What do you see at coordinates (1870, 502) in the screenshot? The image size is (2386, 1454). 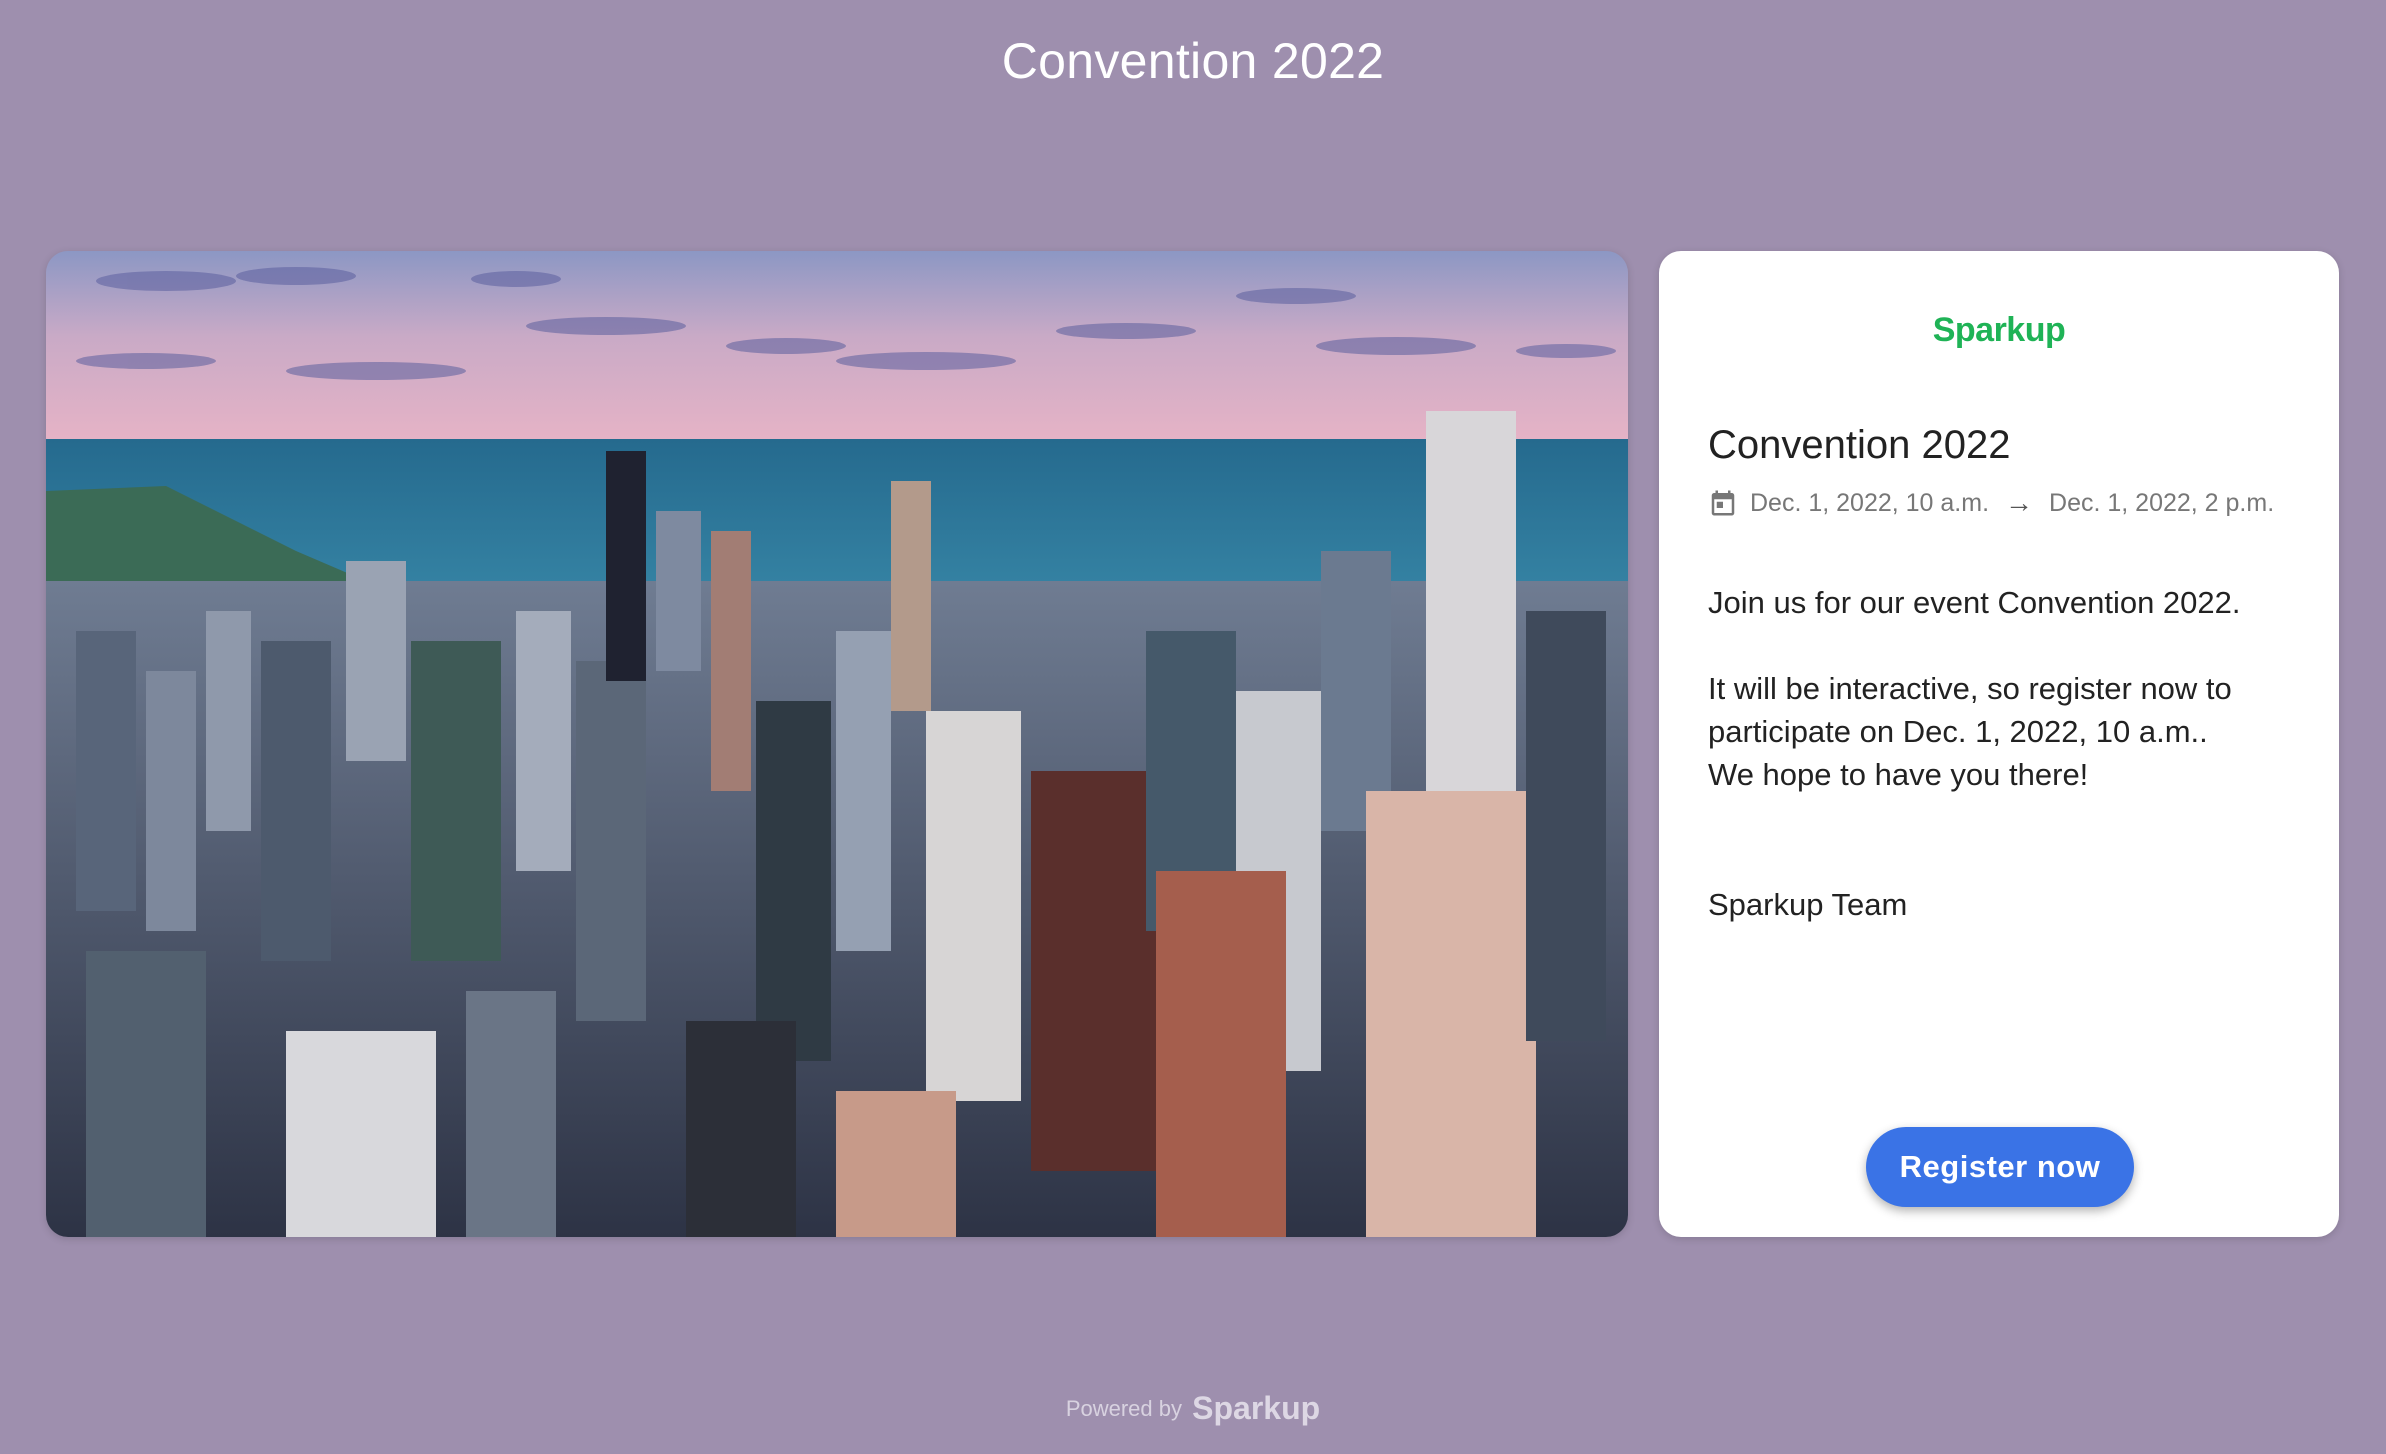 I see `event-start-date: Dec. 1, 2022, 10 a.m.` at bounding box center [1870, 502].